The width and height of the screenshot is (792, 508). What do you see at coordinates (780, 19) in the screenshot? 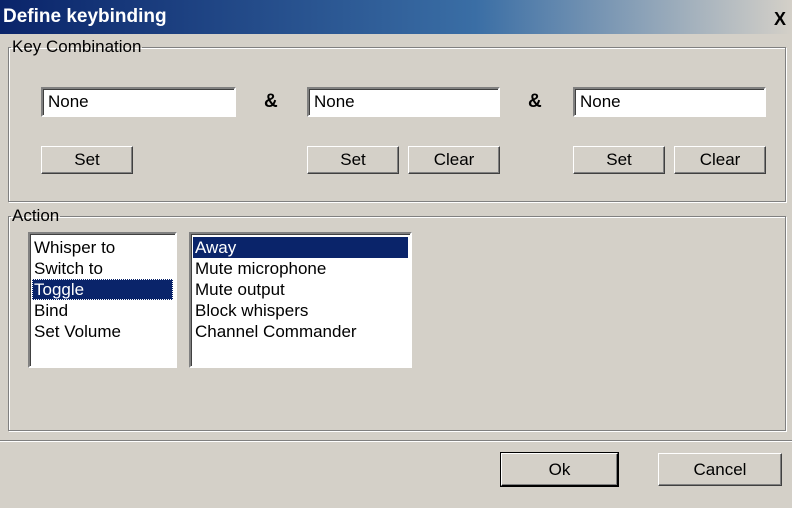
I see `close-icon: X` at bounding box center [780, 19].